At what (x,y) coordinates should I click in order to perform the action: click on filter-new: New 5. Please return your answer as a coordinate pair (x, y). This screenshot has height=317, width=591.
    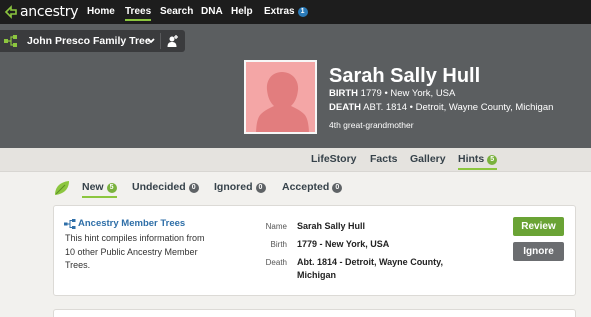
    Looking at the image, I should click on (99, 189).